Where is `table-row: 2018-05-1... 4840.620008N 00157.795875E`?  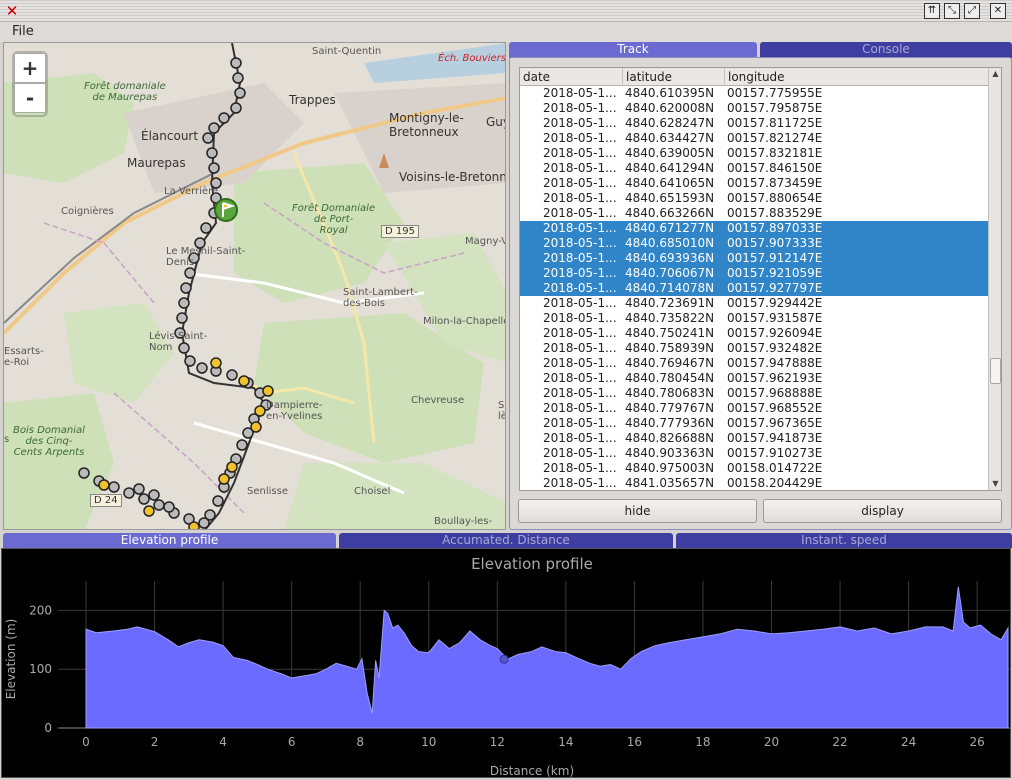 table-row: 2018-05-1... 4840.620008N 00157.795875E is located at coordinates (755, 108).